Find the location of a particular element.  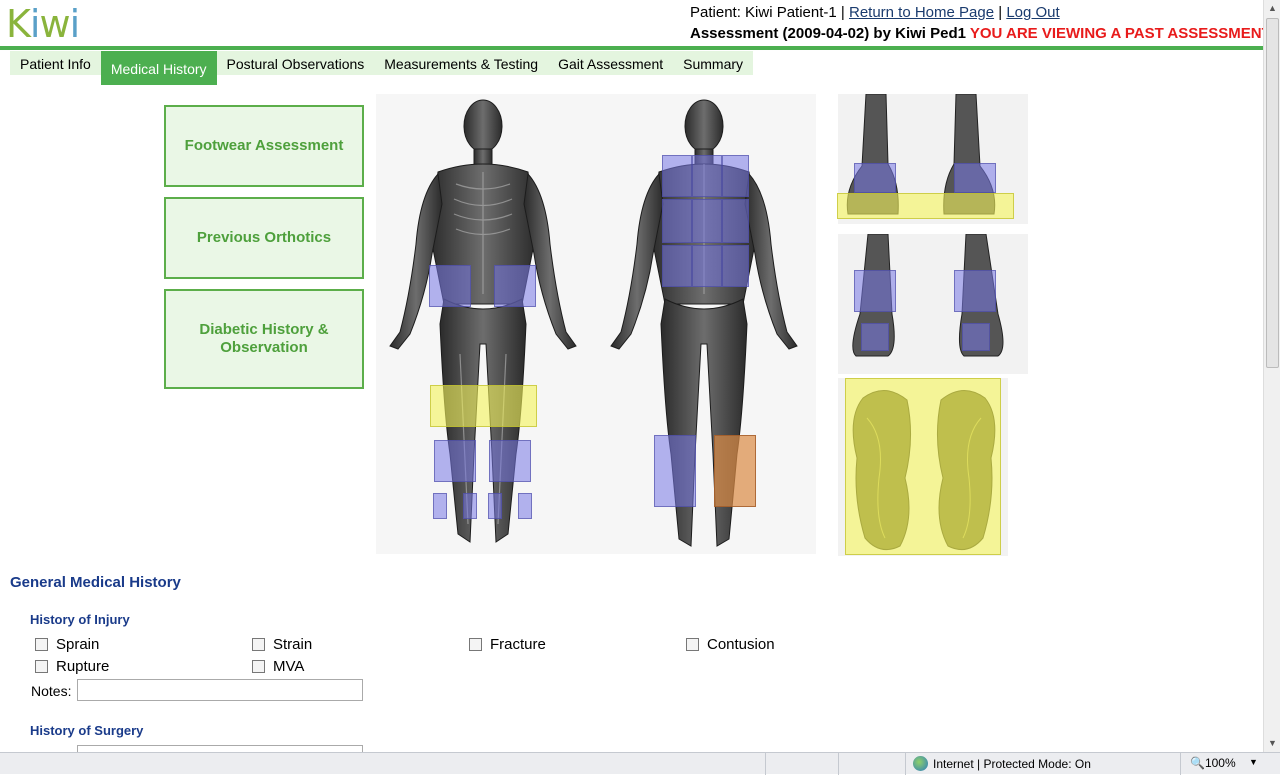

previous-orthotics-label: Previous Orthotics is located at coordinates (264, 237).